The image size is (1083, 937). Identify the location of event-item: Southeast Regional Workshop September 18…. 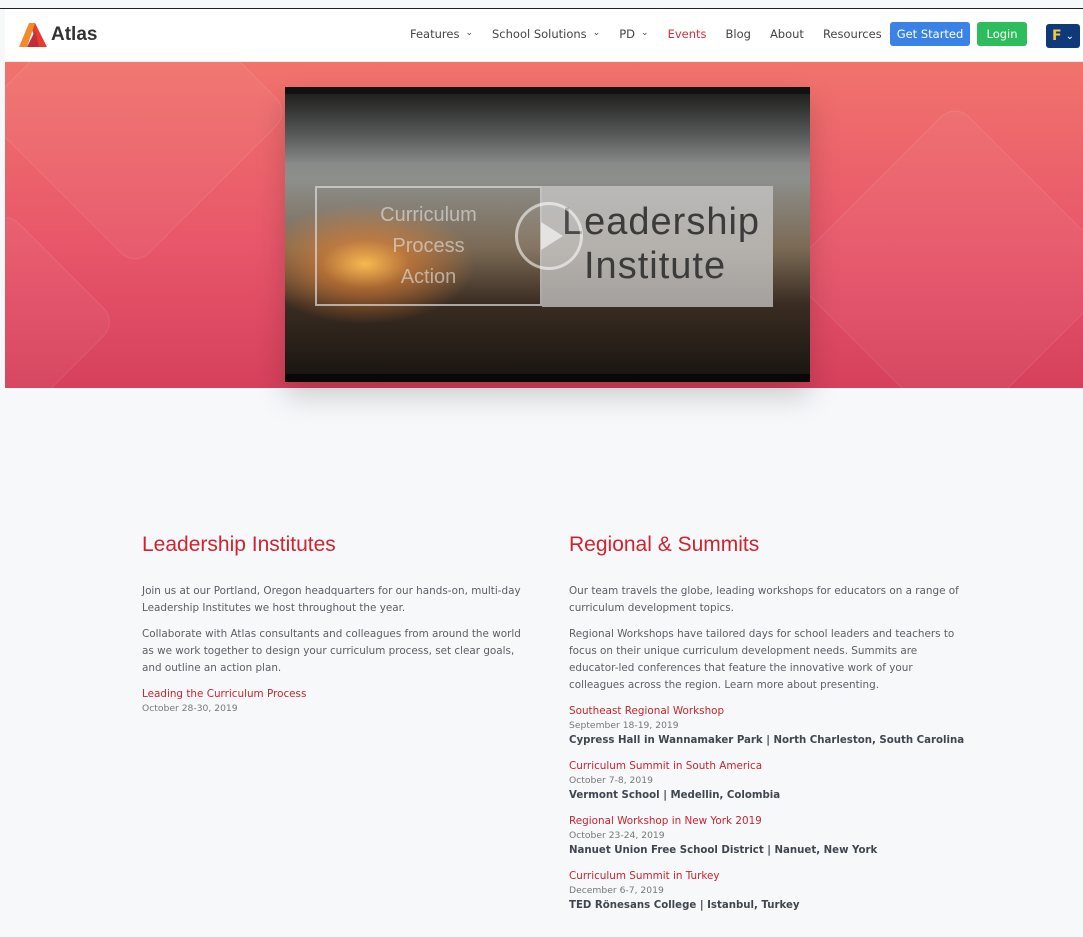
(769, 726).